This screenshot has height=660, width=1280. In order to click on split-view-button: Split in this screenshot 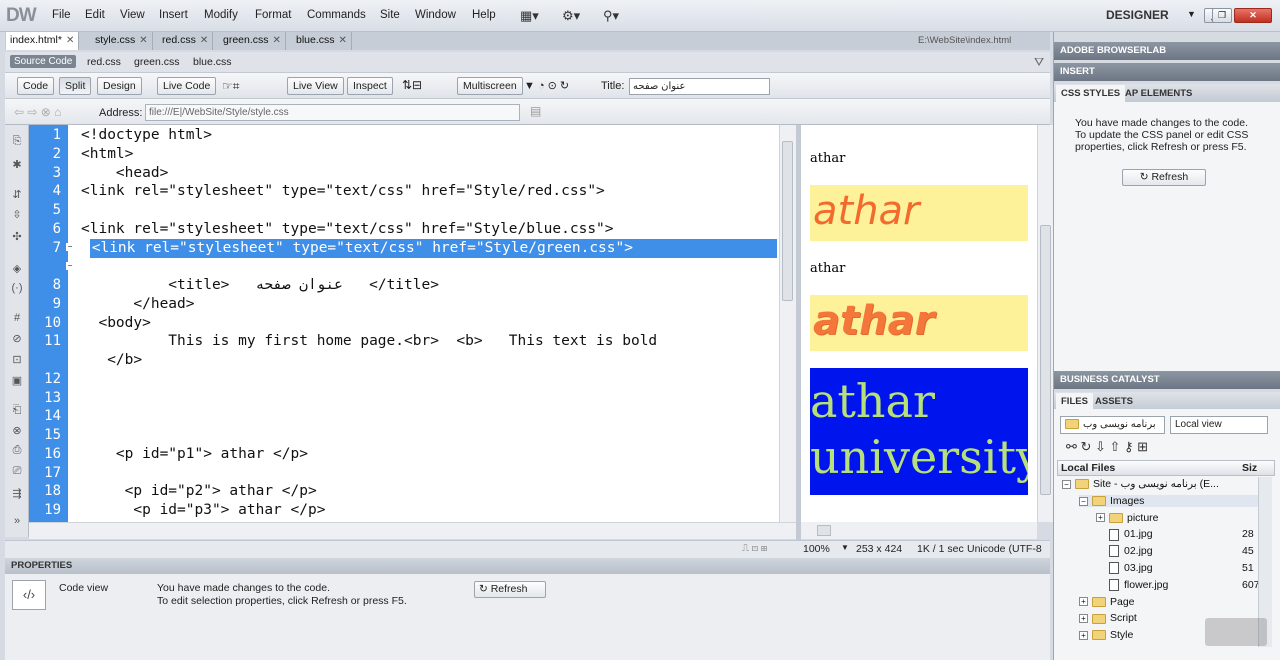, I will do `click(75, 86)`.